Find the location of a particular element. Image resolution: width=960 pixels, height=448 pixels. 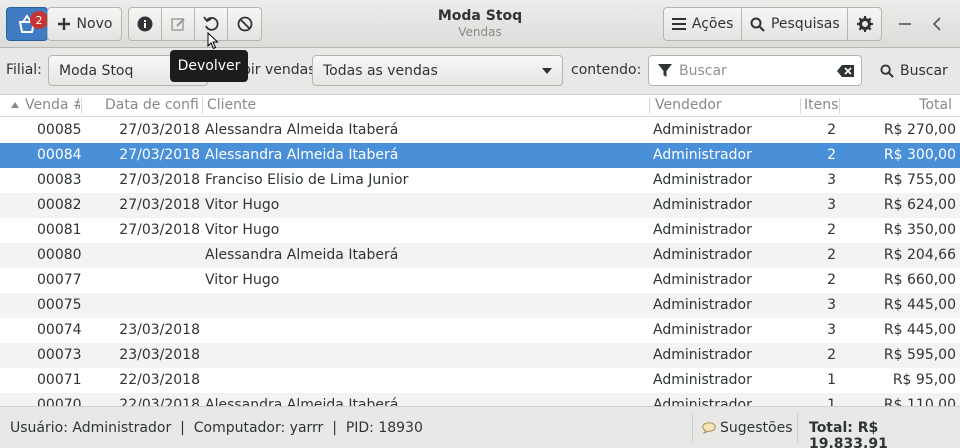

edit-icon is located at coordinates (178, 24).